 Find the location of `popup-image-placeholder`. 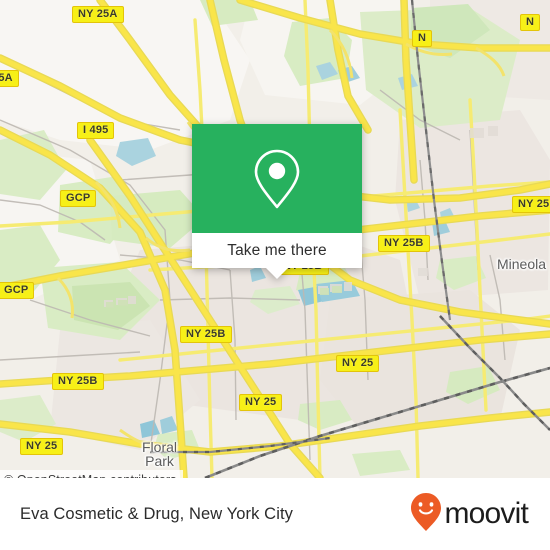

popup-image-placeholder is located at coordinates (277, 178).